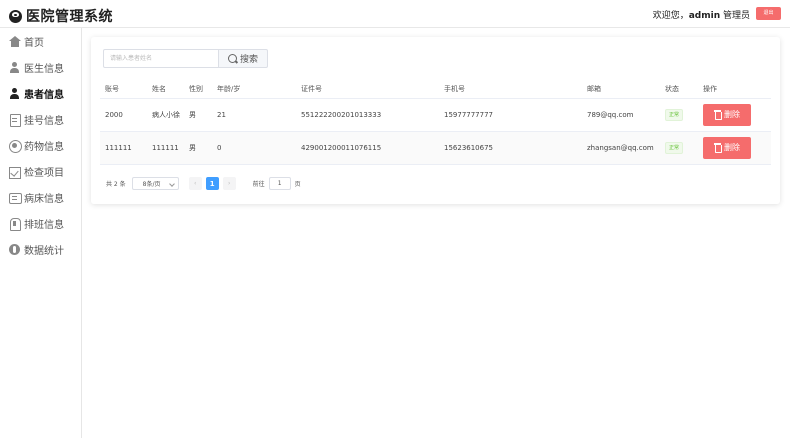 The width and height of the screenshot is (790, 438). I want to click on table-header-row: 账号 姓名 性别 年龄/岁 证件号 手机号 邮箱 状态 操作, so click(435, 90).